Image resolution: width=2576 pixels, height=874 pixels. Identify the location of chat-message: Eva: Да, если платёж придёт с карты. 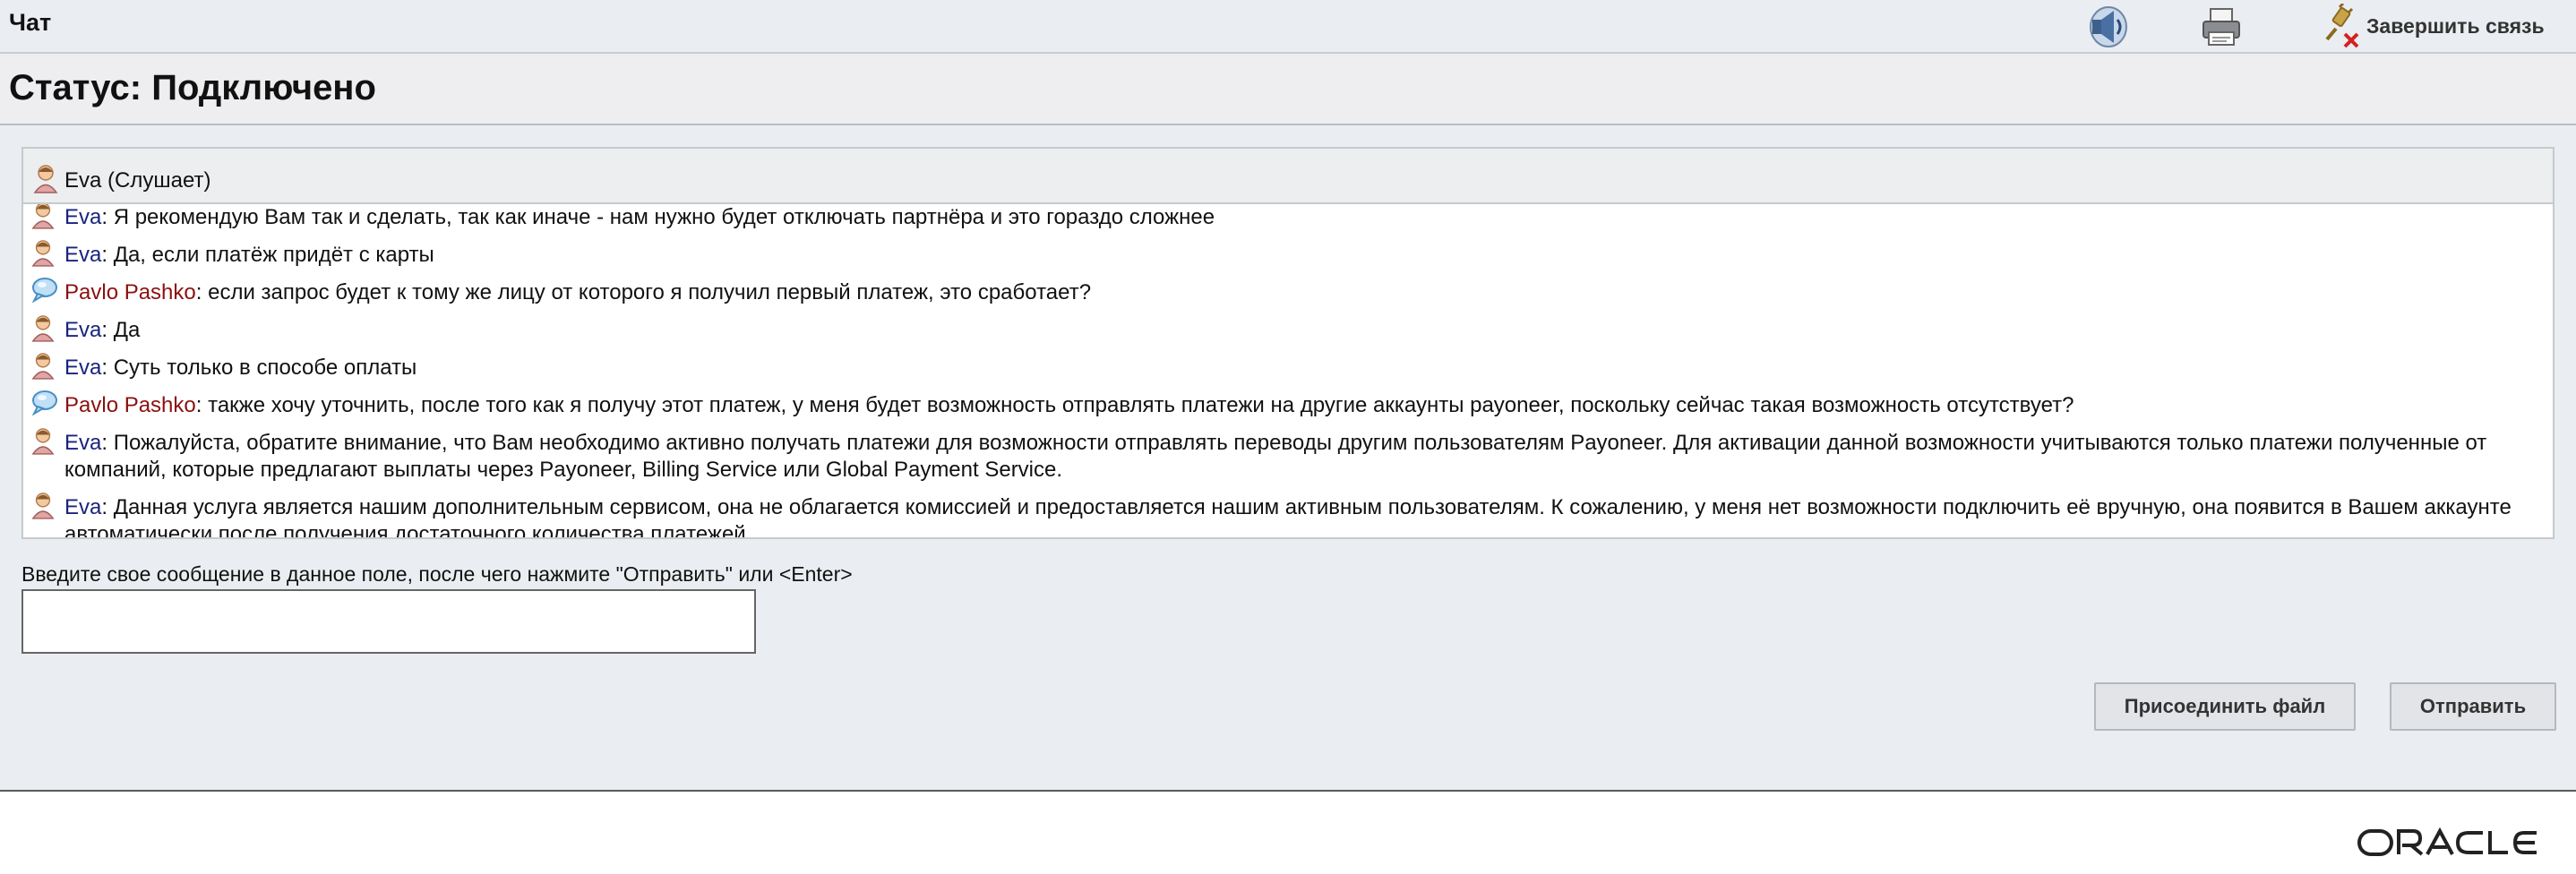
(1288, 255).